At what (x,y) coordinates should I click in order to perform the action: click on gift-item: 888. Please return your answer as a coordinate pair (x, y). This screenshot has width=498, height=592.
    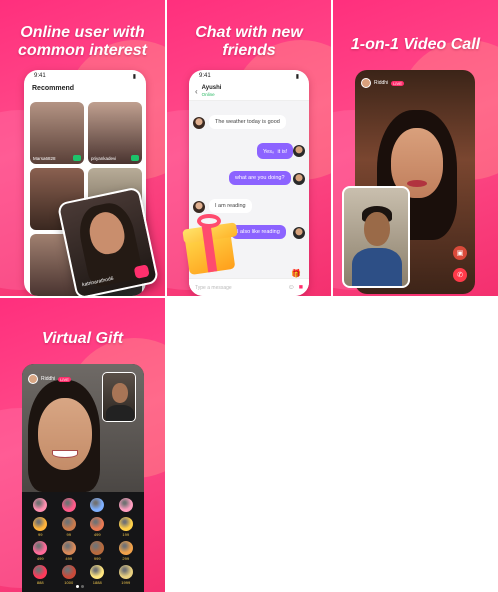
    Looking at the image, I should click on (40, 575).